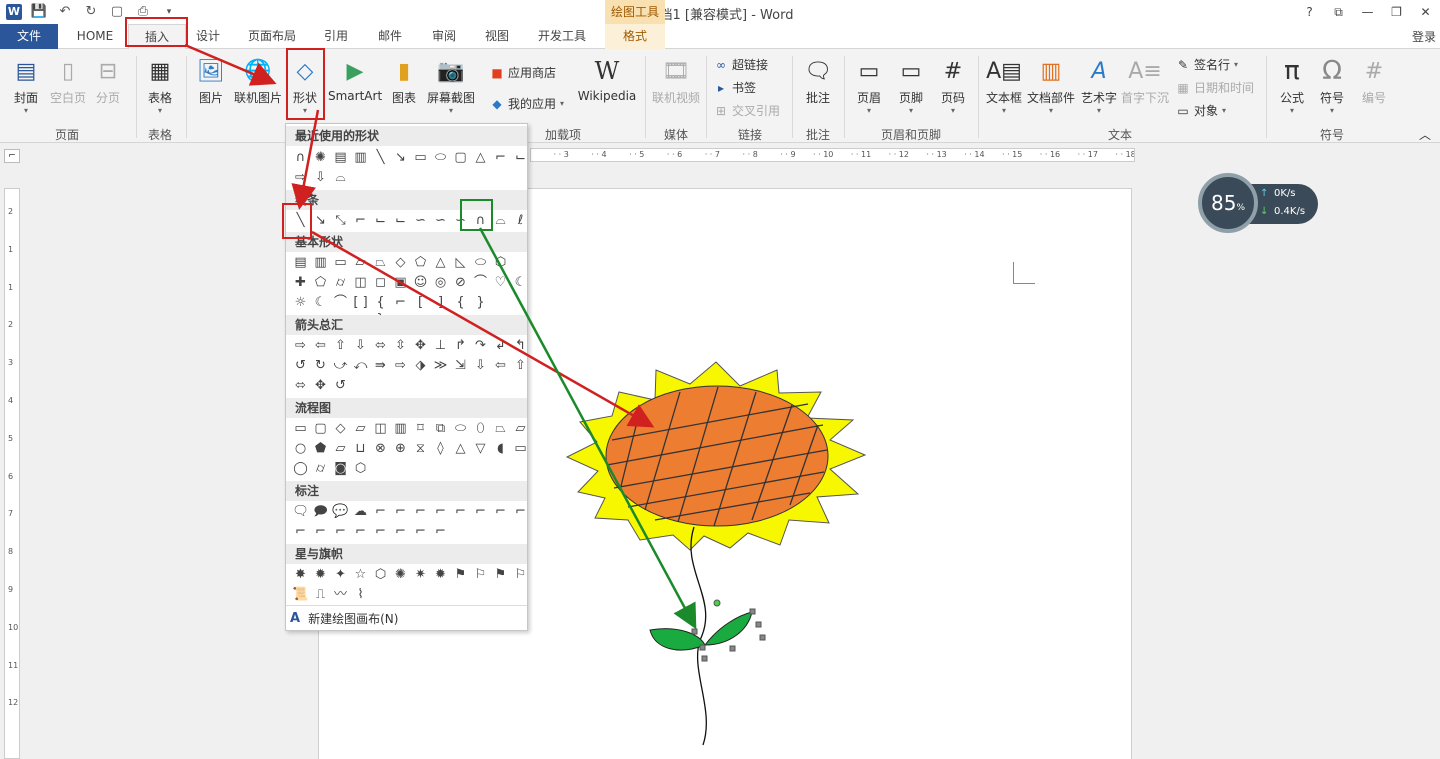  Describe the element at coordinates (300, 157) in the screenshot. I see `curve-shape: ∩` at that location.